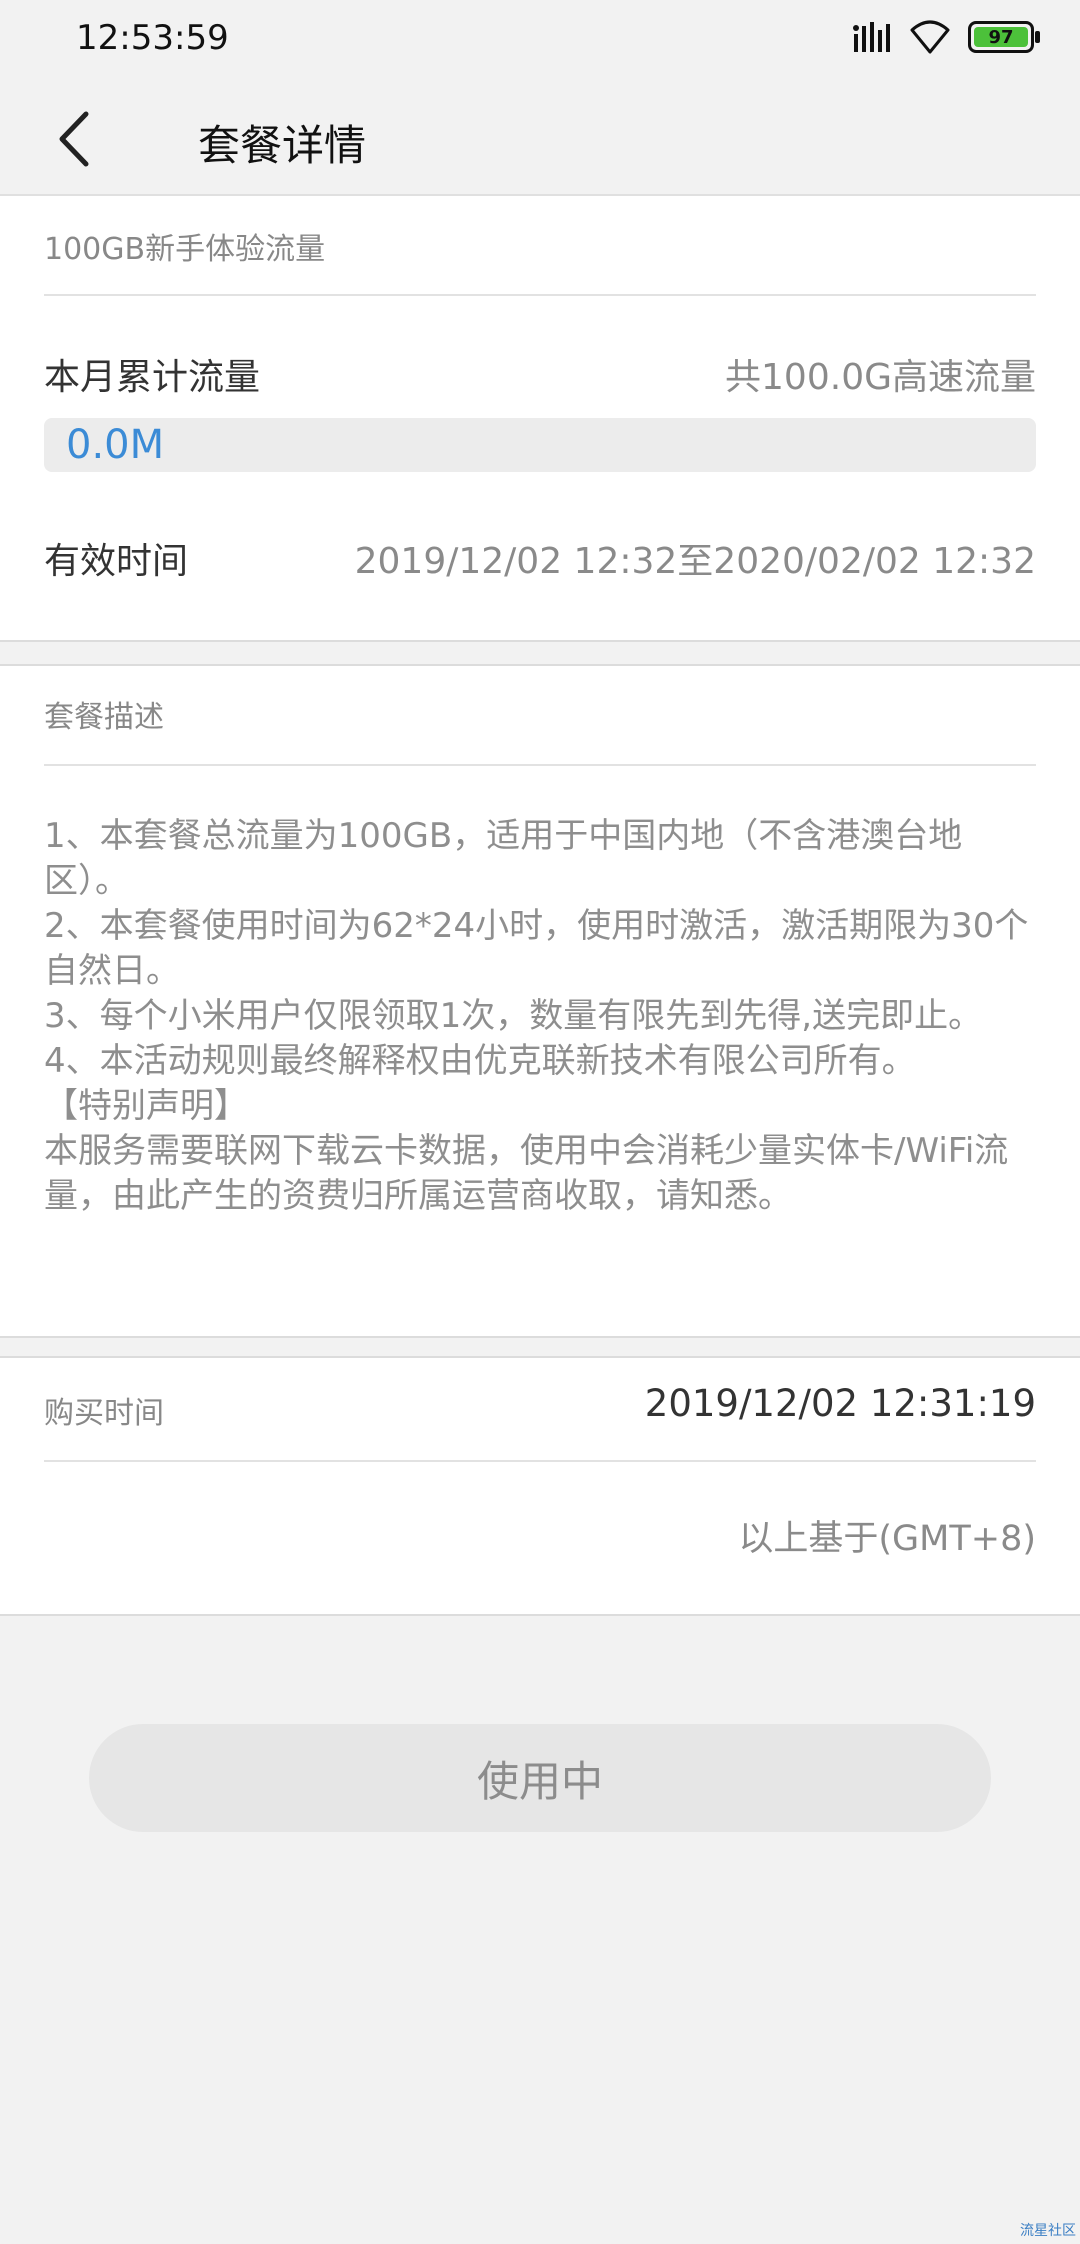 The image size is (1080, 2244). Describe the element at coordinates (540, 445) in the screenshot. I see `usage-progress-bar: 0.0M` at that location.